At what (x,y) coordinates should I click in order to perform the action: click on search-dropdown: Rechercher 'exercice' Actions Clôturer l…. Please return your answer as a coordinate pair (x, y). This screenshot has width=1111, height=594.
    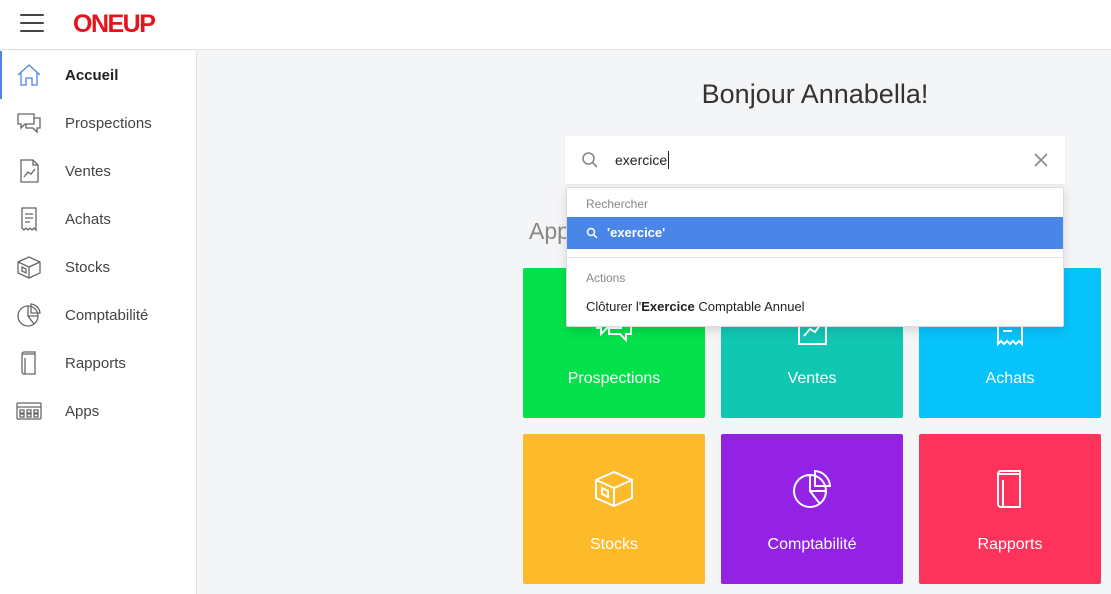
    Looking at the image, I should click on (815, 257).